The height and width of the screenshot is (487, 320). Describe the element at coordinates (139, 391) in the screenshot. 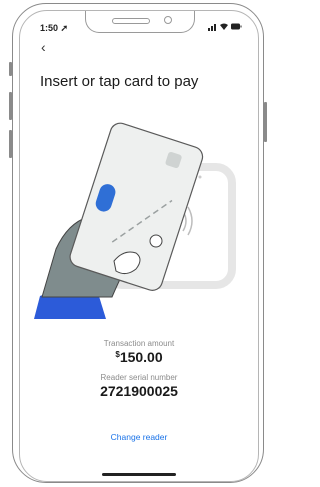

I see `reader-serial-number: 2721900025` at that location.